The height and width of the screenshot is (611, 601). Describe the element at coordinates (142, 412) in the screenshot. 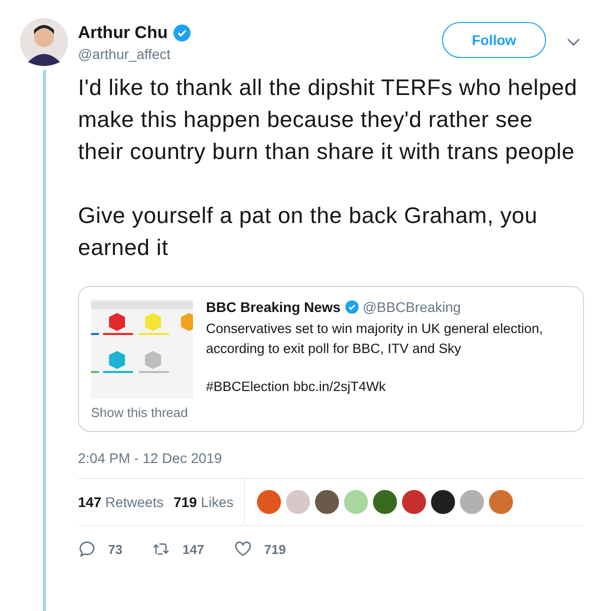

I see `show-thread-link: Show this thread` at that location.